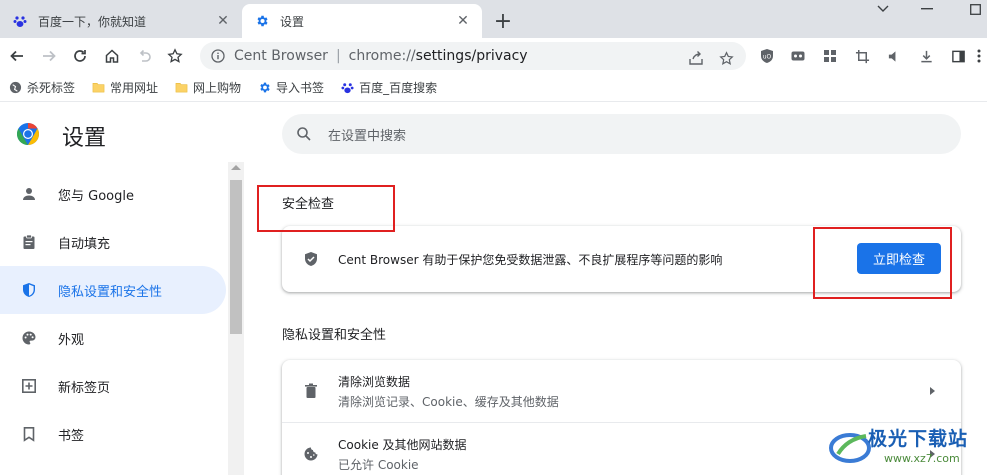 This screenshot has height=475, width=987. Describe the element at coordinates (112, 56) in the screenshot. I see `home-icon` at that location.